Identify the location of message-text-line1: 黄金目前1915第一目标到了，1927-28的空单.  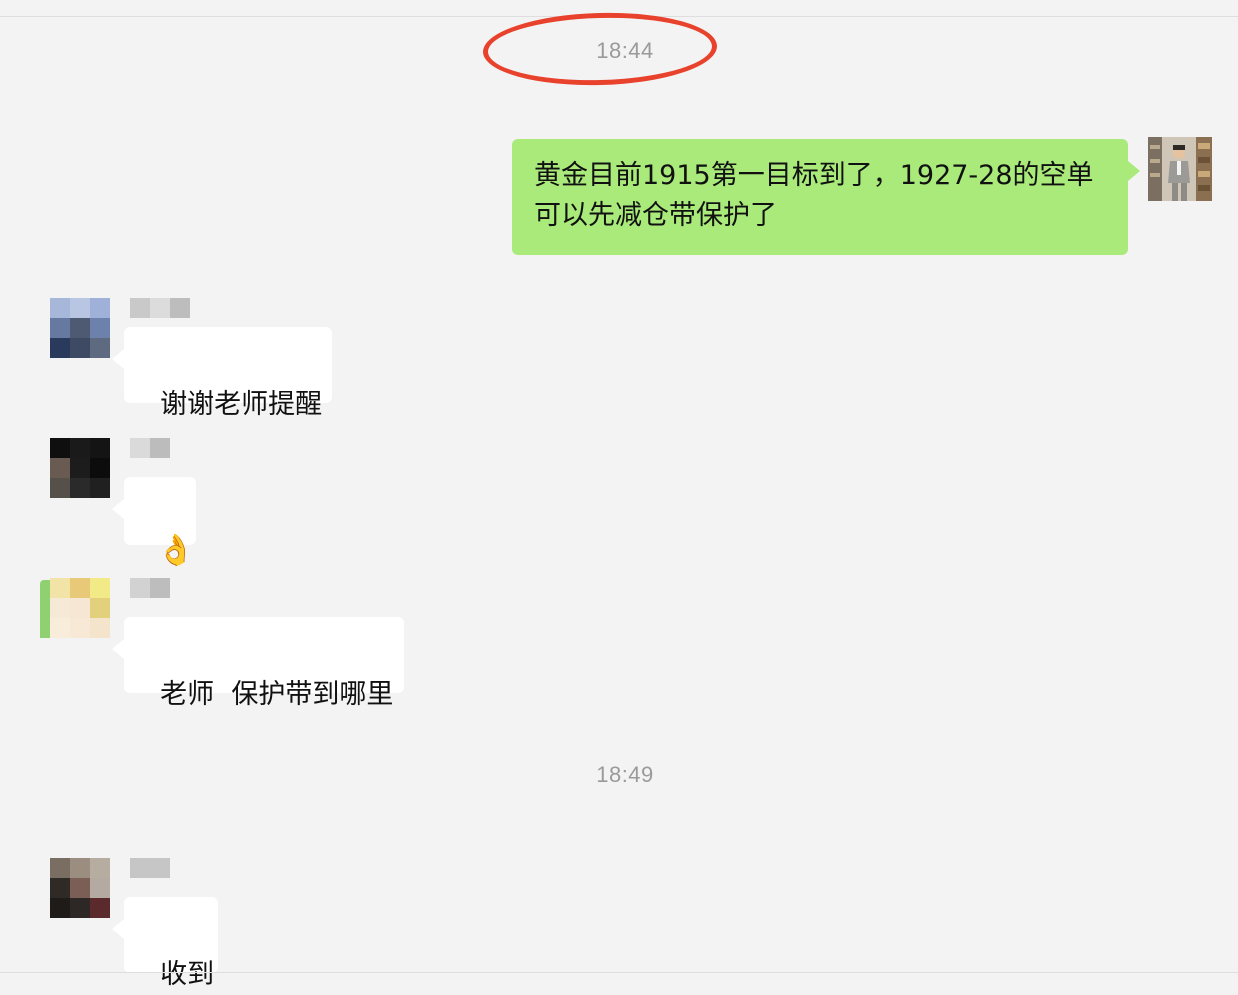
(814, 175).